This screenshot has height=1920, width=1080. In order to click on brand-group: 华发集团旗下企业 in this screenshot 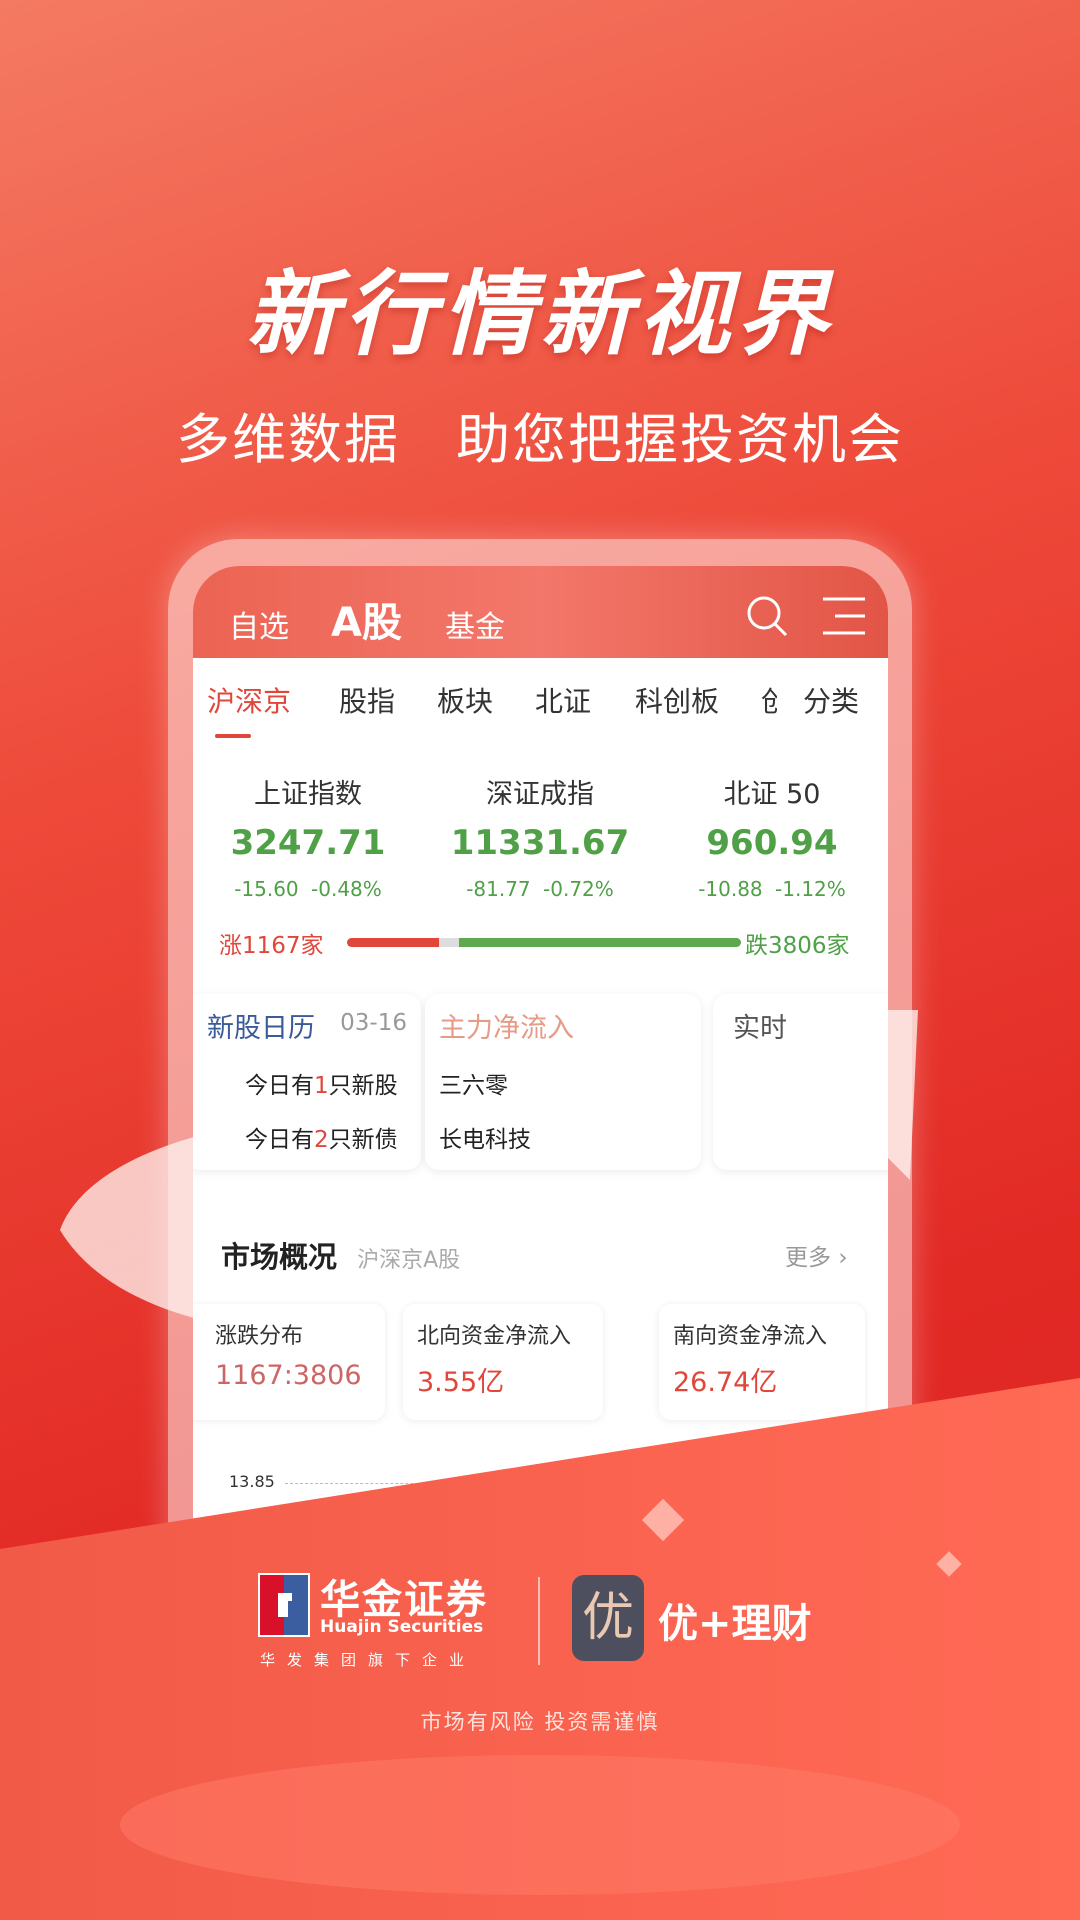, I will do `click(368, 1660)`.